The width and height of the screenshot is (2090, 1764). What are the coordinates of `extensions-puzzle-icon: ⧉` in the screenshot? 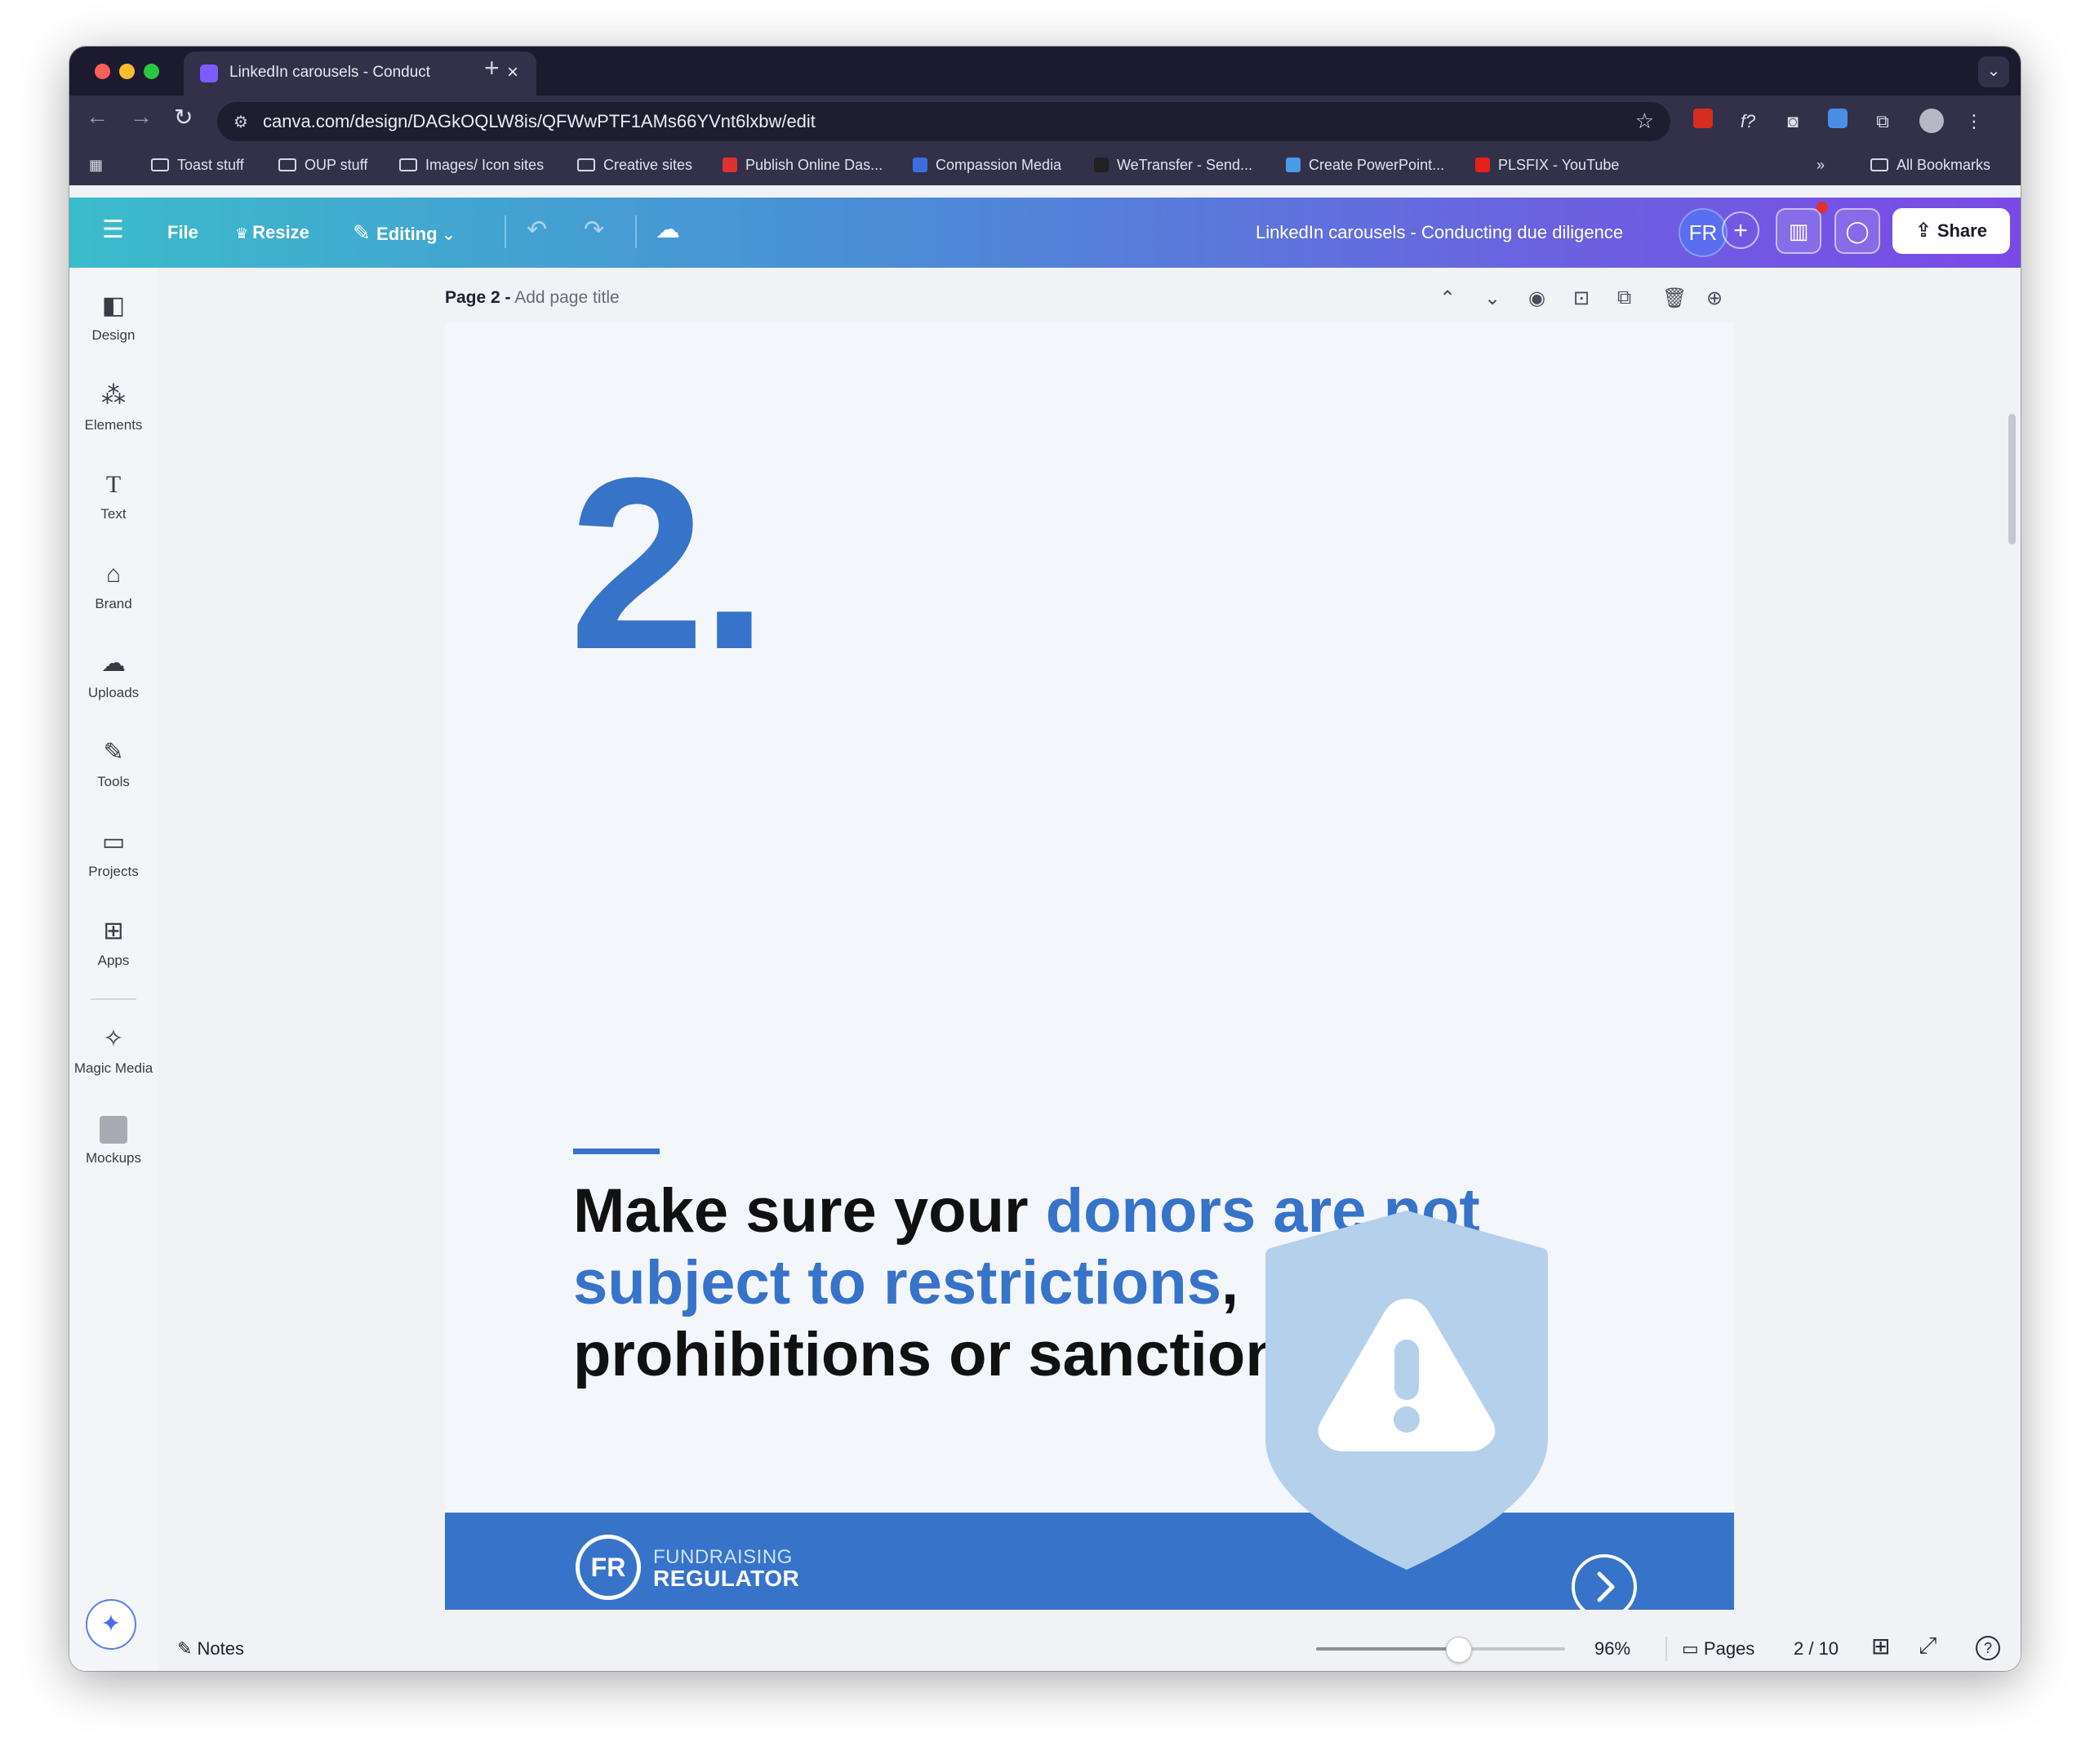 It's located at (1883, 122).